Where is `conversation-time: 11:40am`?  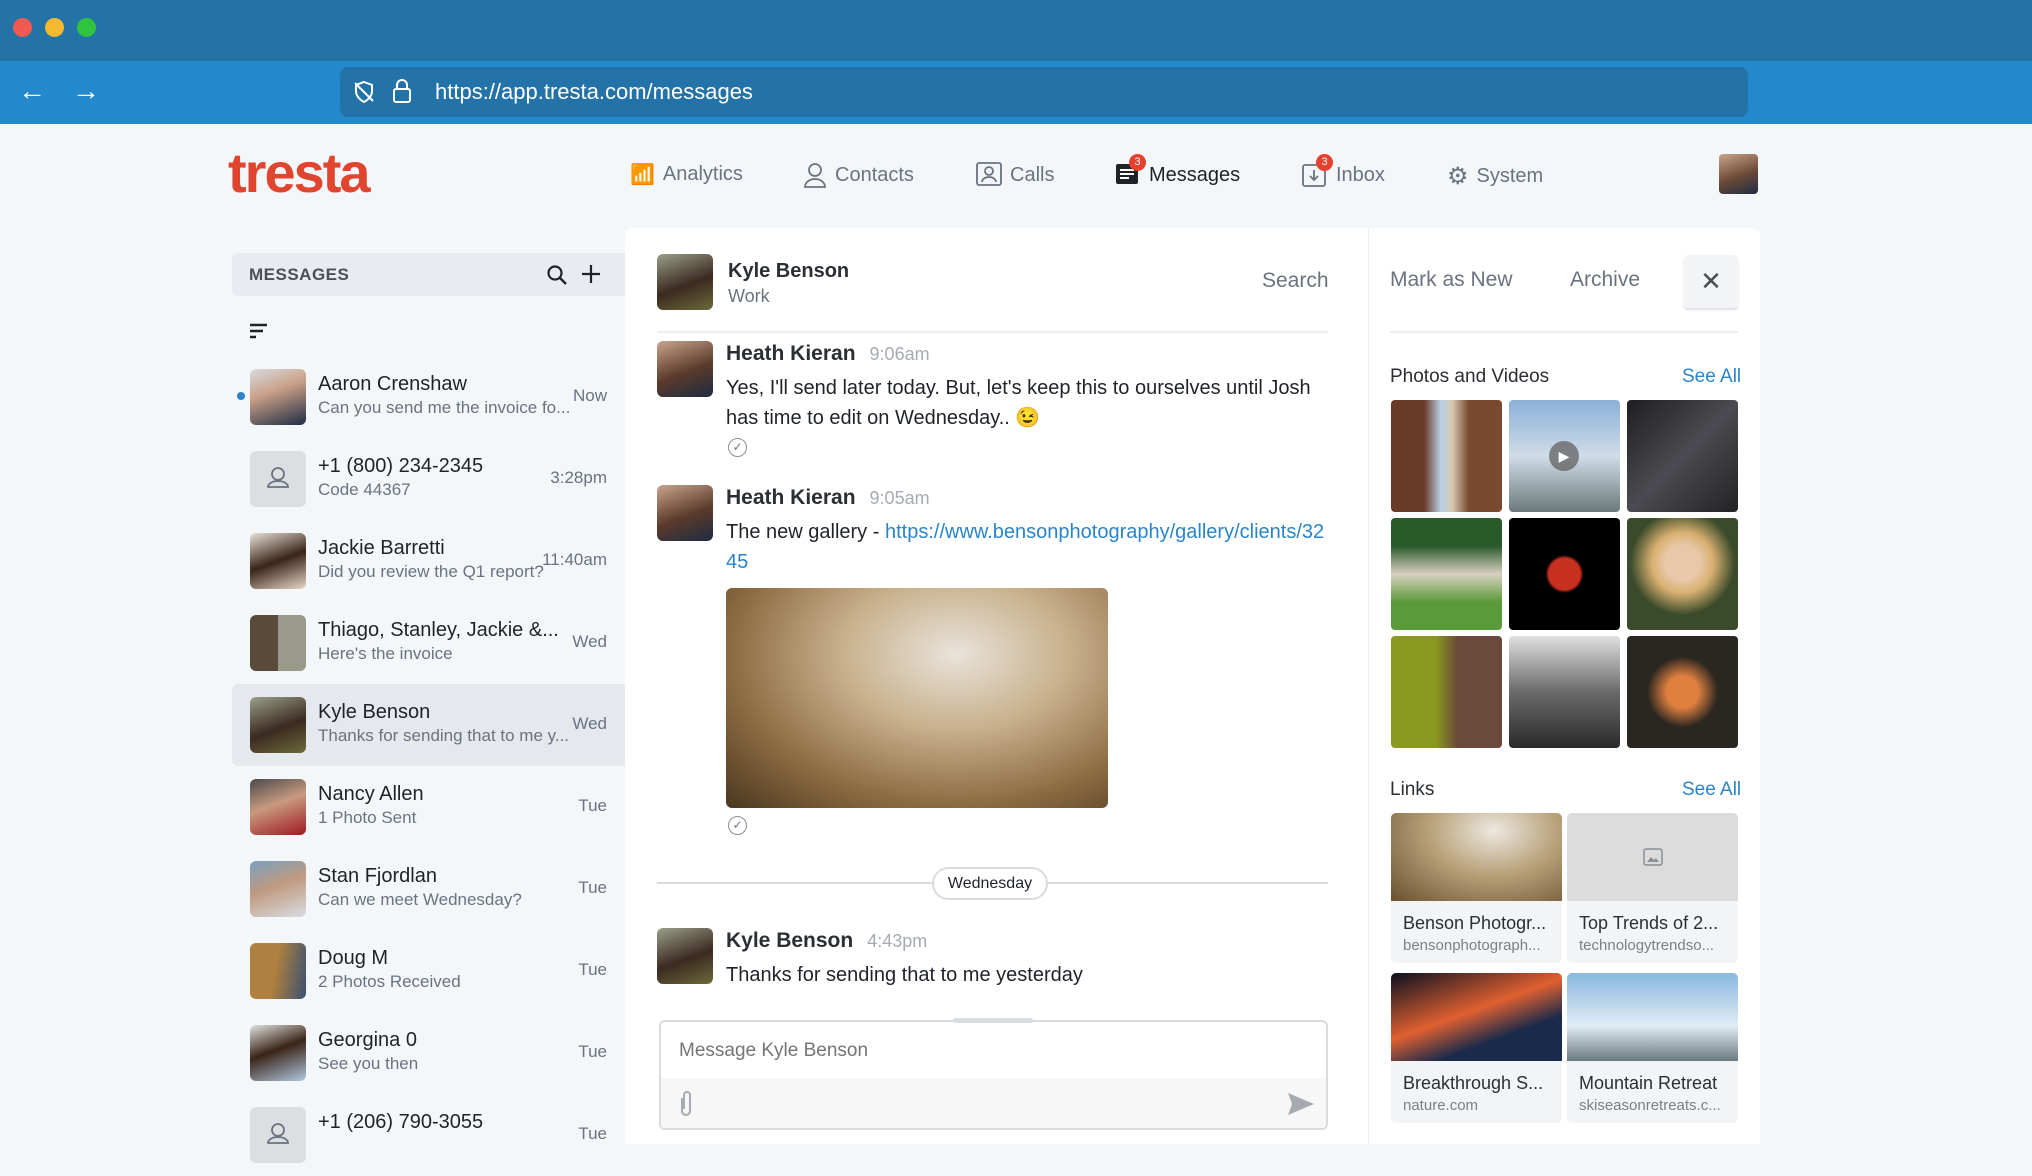 conversation-time: 11:40am is located at coordinates (574, 559).